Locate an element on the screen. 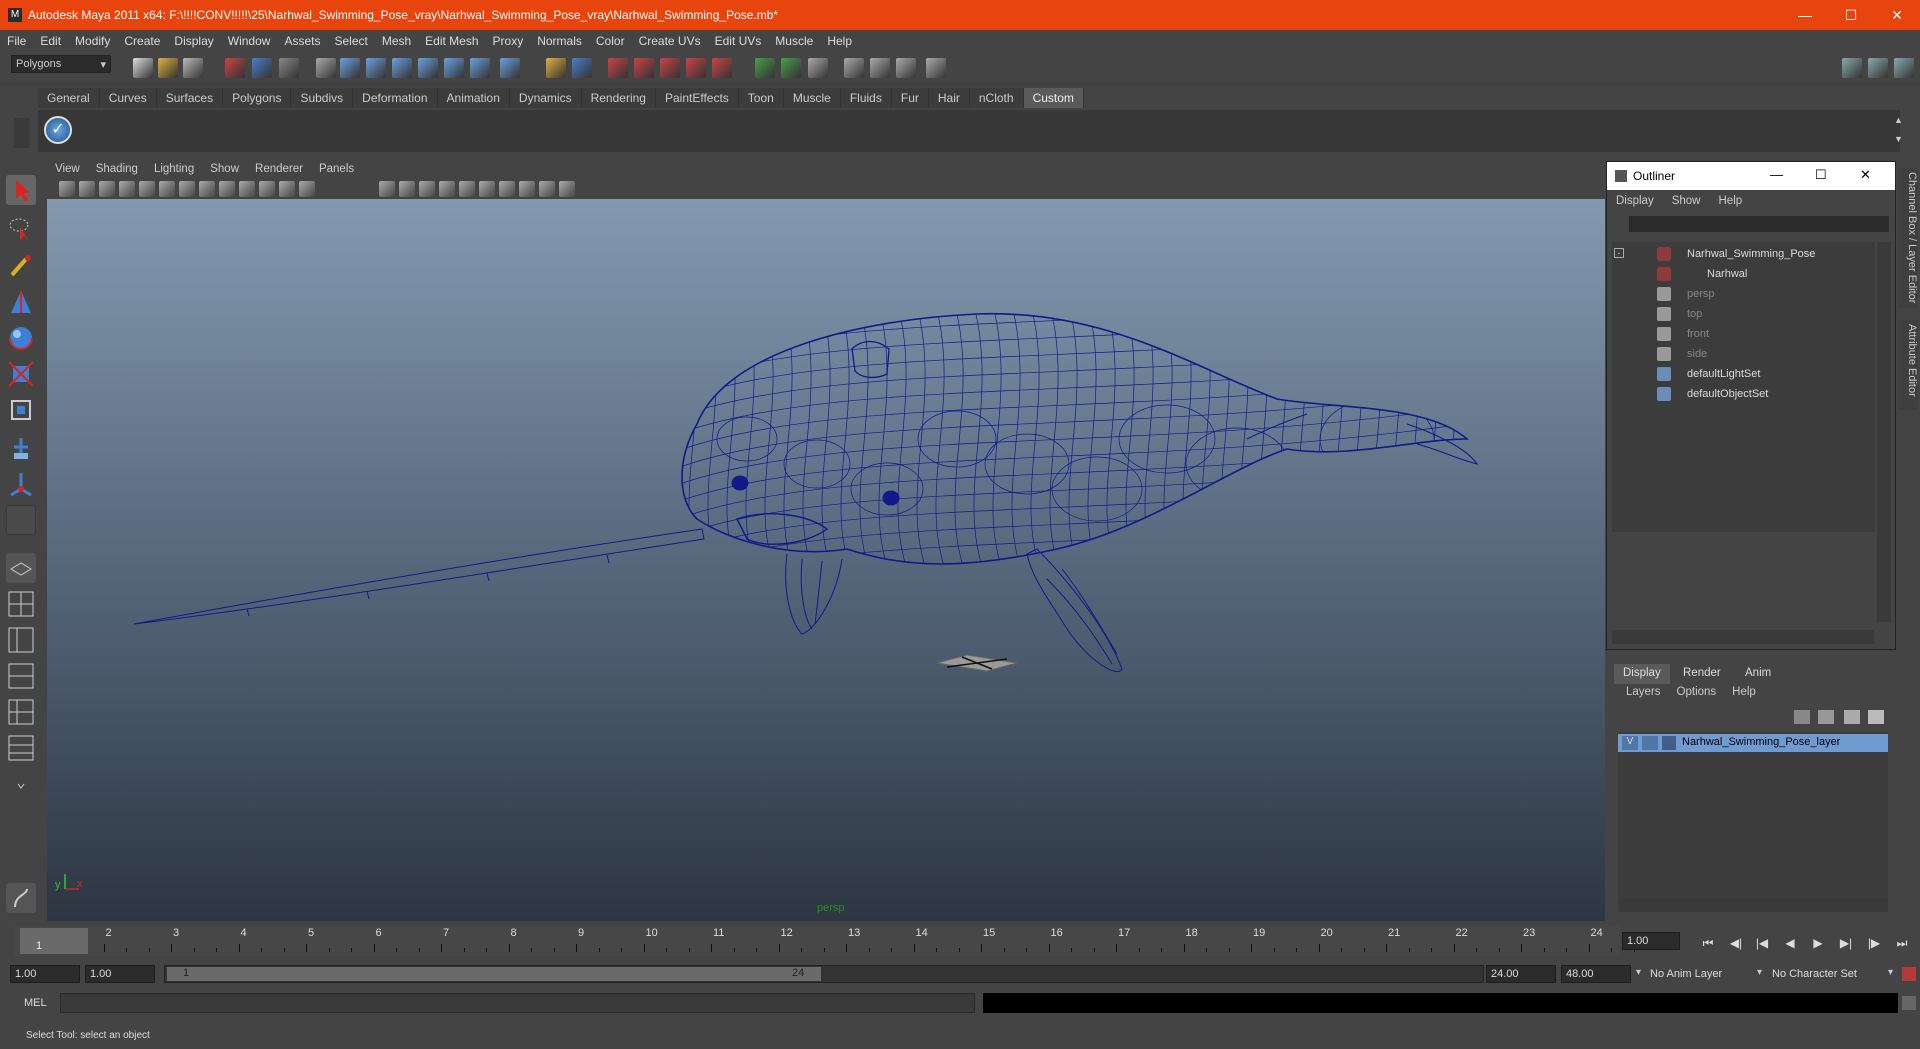 Image resolution: width=1920 pixels, height=1049 pixels. image-plane-icon is located at coordinates (127, 189).